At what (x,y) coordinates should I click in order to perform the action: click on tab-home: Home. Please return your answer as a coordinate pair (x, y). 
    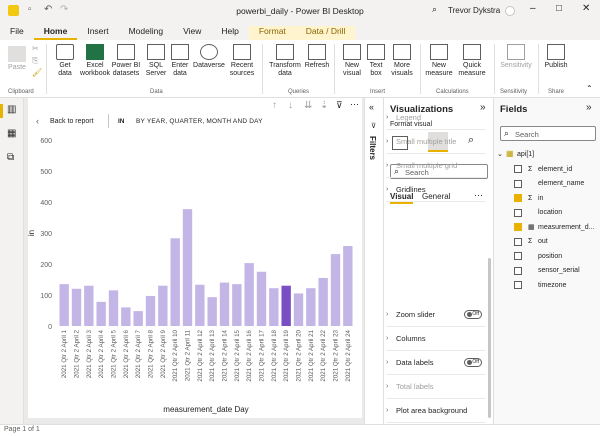
    Looking at the image, I should click on (55, 33).